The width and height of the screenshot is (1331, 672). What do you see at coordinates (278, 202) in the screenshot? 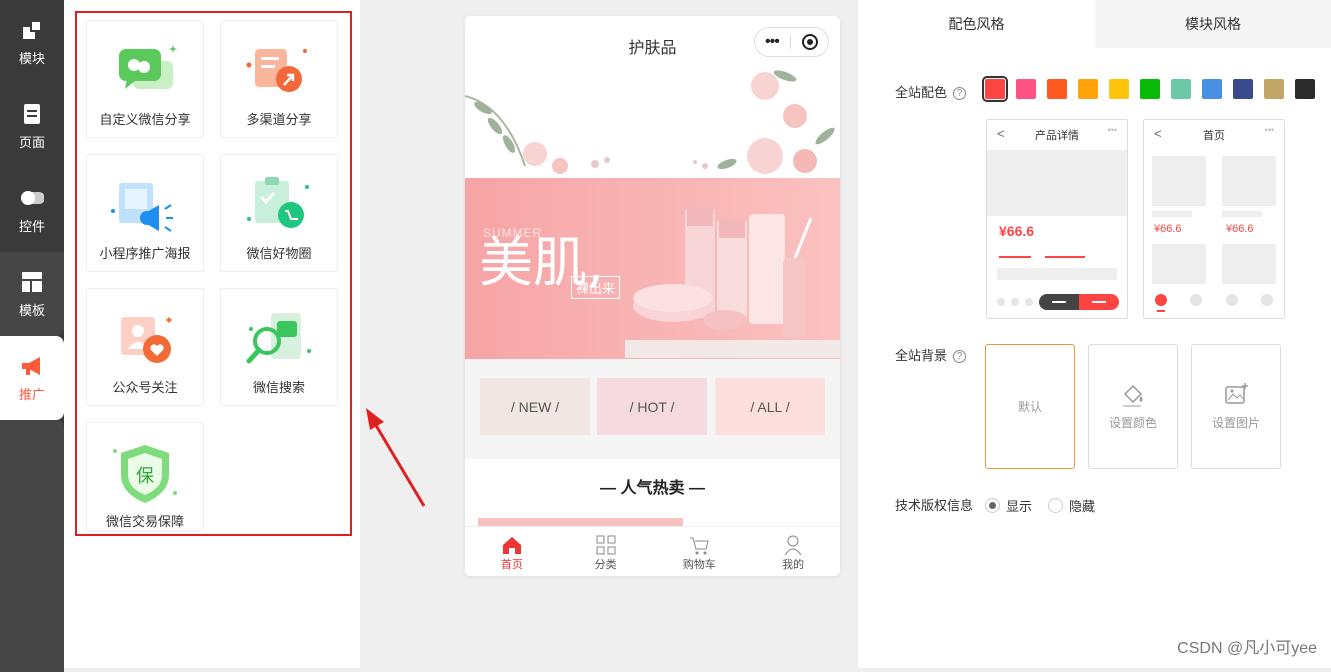
I see `goods-circle-icon` at bounding box center [278, 202].